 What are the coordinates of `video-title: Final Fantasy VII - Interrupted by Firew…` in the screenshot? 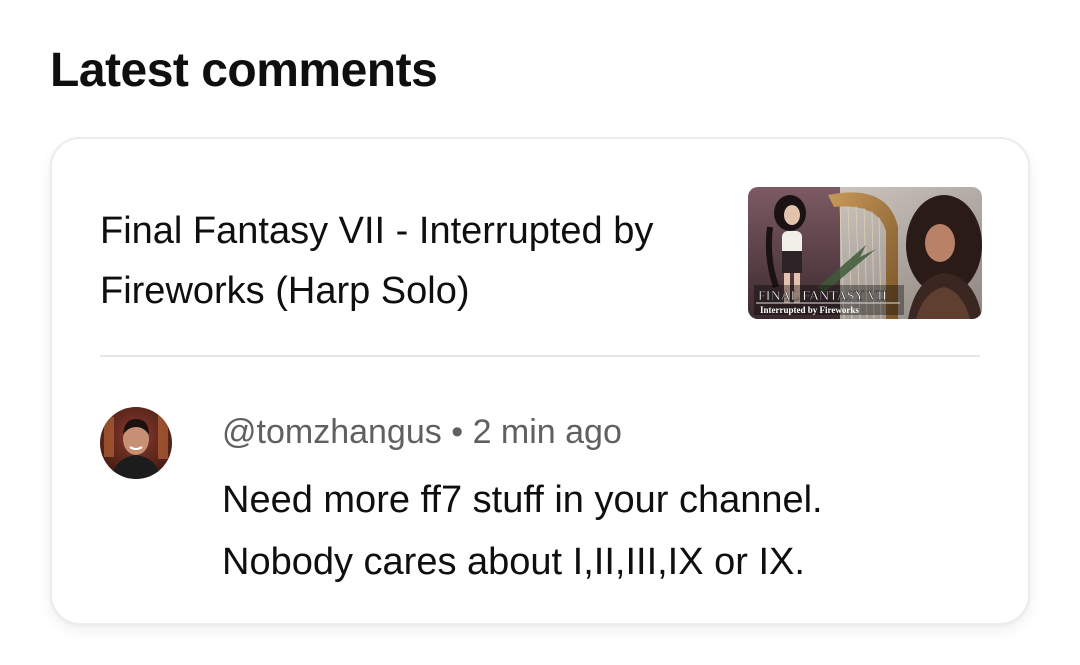 It's located at (405, 261).